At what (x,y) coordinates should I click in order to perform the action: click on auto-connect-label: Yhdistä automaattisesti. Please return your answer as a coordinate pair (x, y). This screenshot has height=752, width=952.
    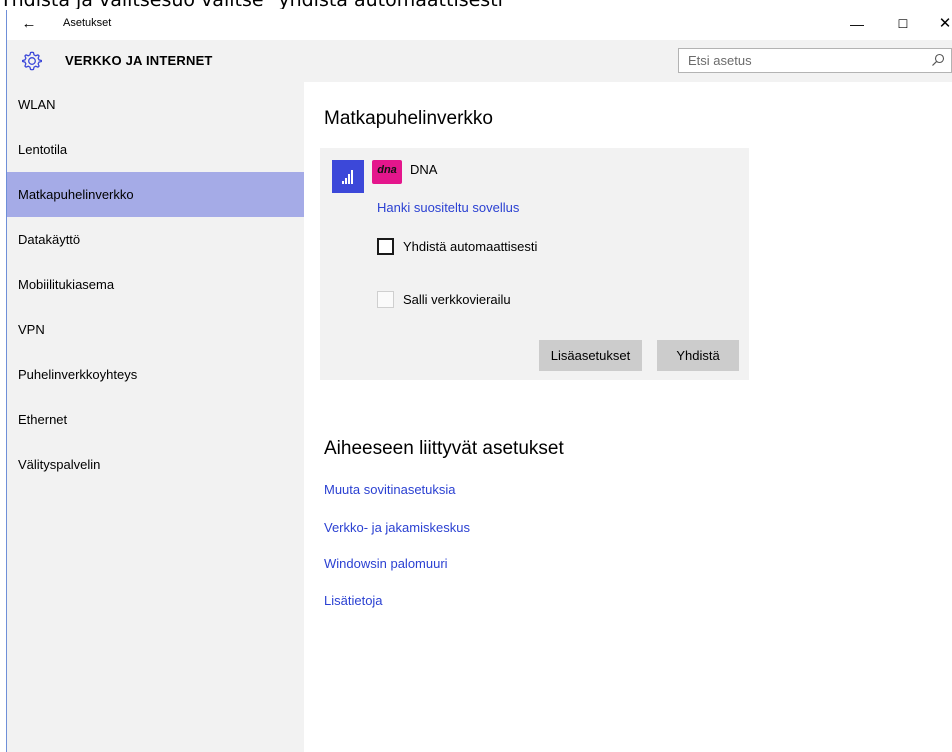
    Looking at the image, I should click on (470, 246).